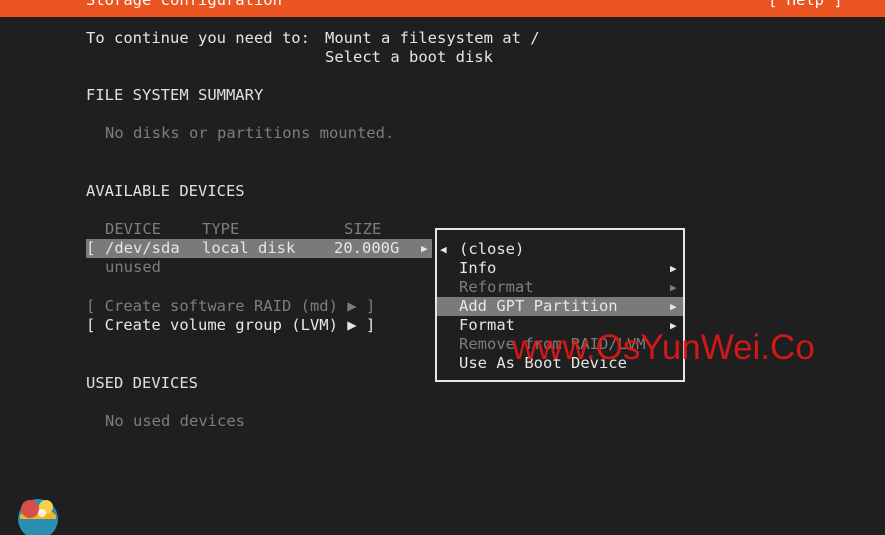 This screenshot has height=535, width=885. Describe the element at coordinates (249, 248) in the screenshot. I see `device-type: local disk` at that location.